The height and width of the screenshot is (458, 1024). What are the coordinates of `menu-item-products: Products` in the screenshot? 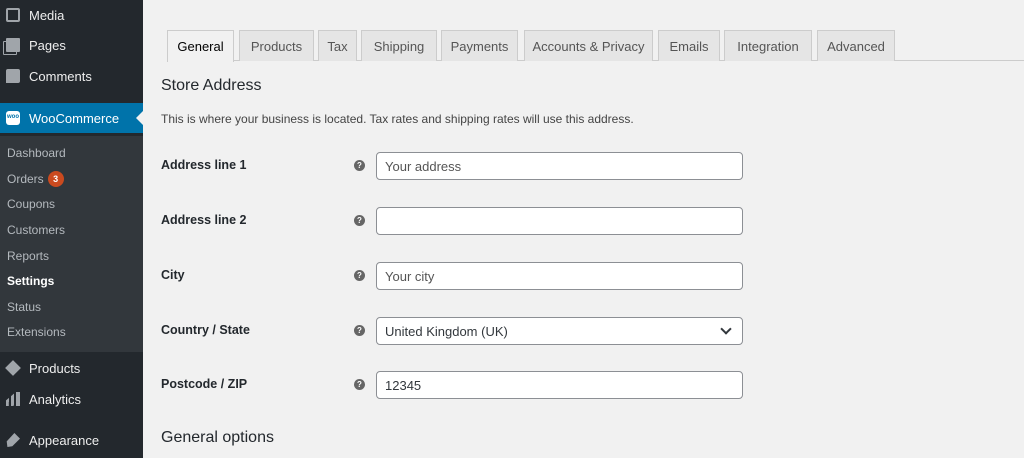 It's located at (71, 368).